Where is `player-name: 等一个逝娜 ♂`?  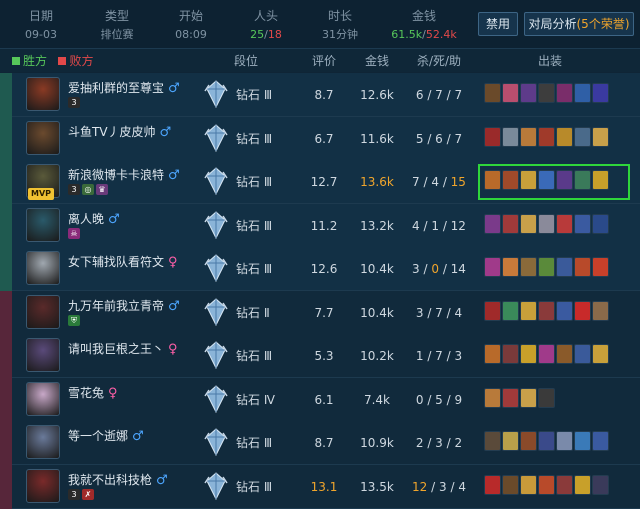
player-name: 等一个逝娜 ♂ is located at coordinates (106, 435).